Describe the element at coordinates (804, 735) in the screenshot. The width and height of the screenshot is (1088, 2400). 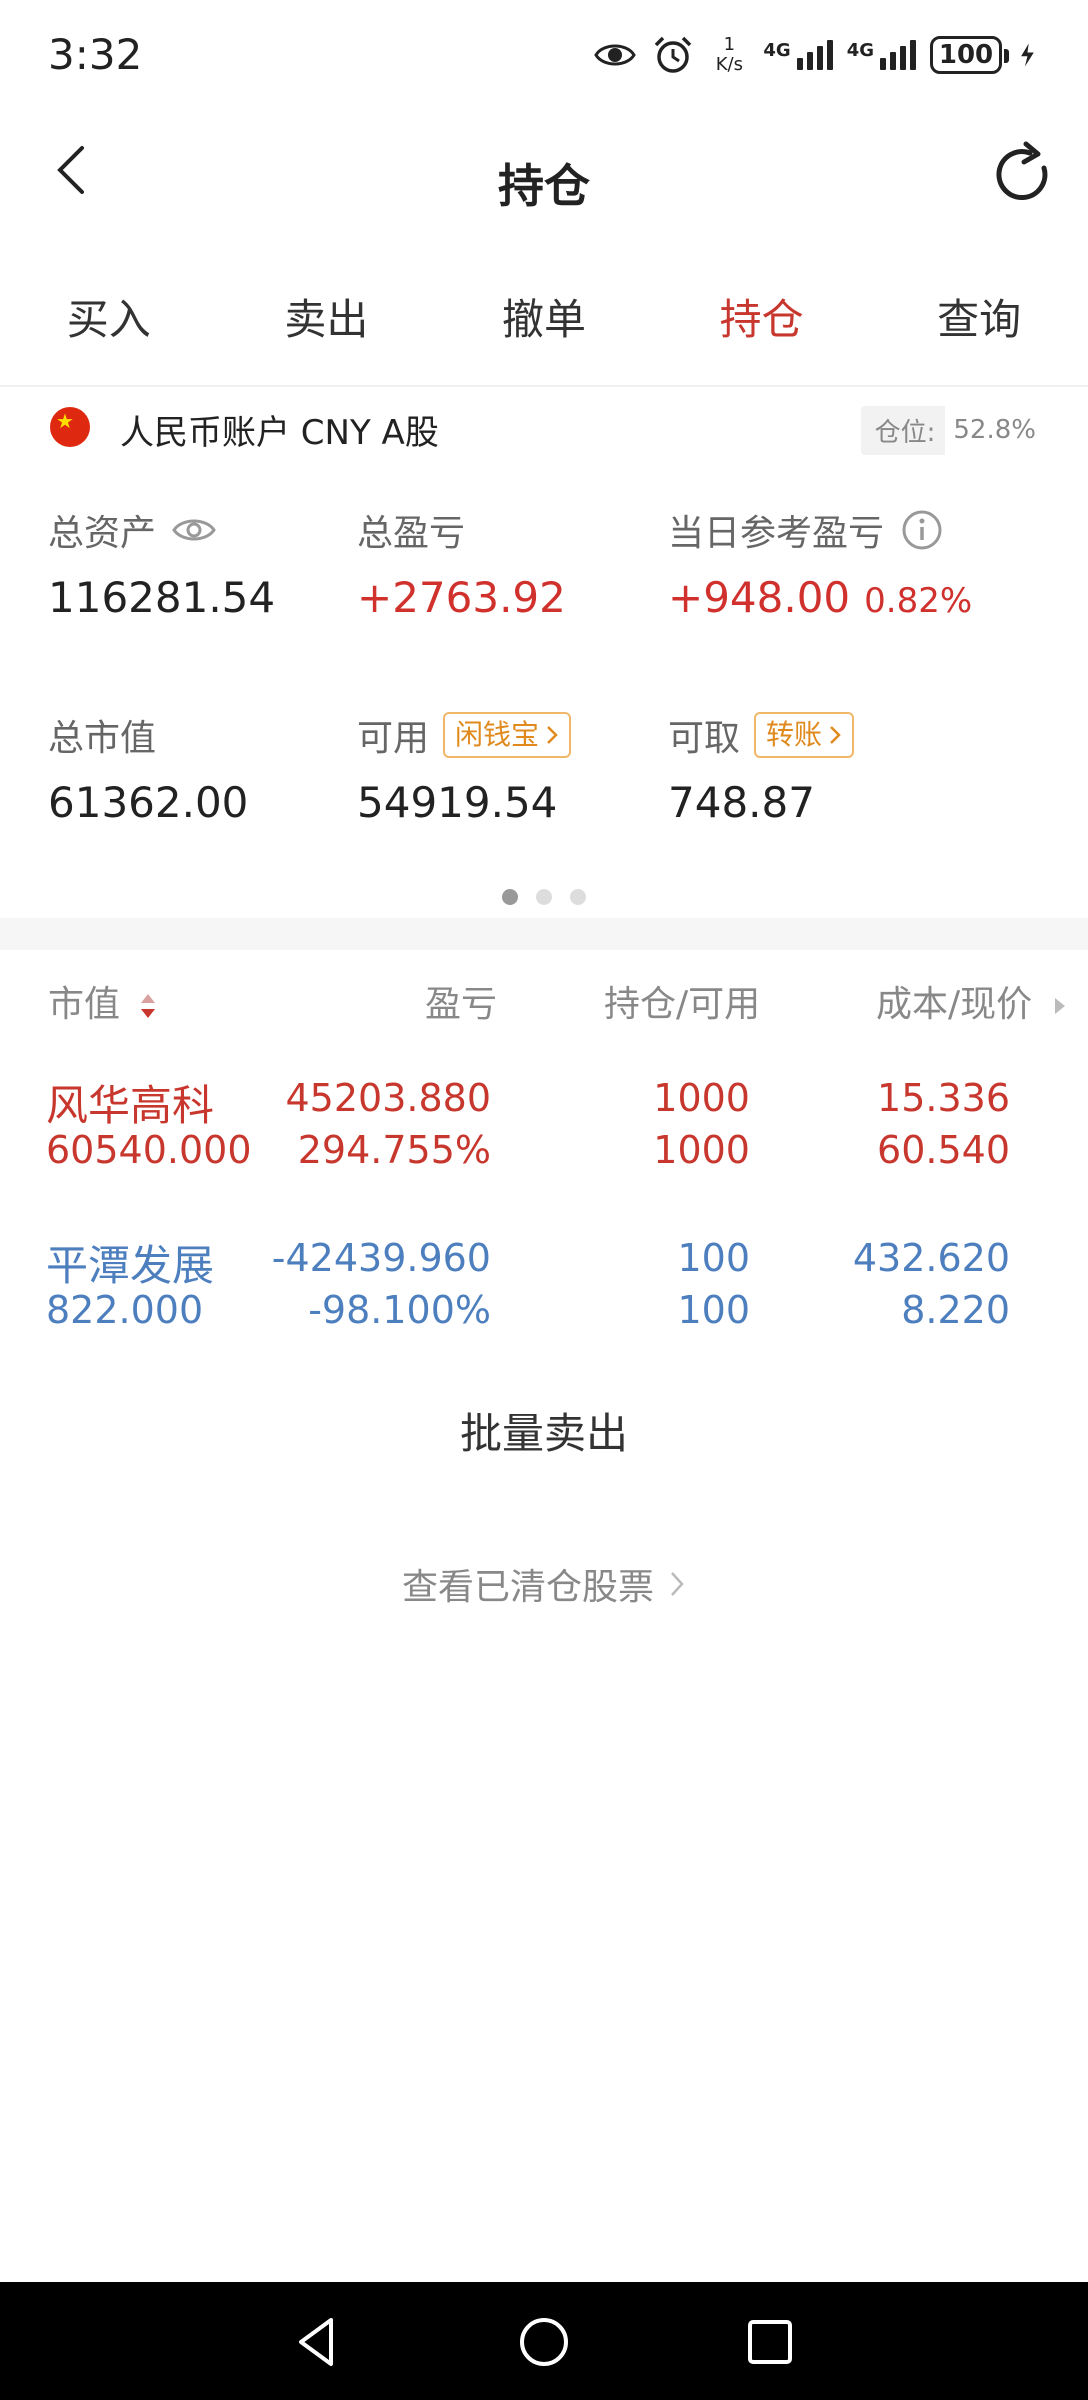
I see `transfer-button: 转账` at that location.